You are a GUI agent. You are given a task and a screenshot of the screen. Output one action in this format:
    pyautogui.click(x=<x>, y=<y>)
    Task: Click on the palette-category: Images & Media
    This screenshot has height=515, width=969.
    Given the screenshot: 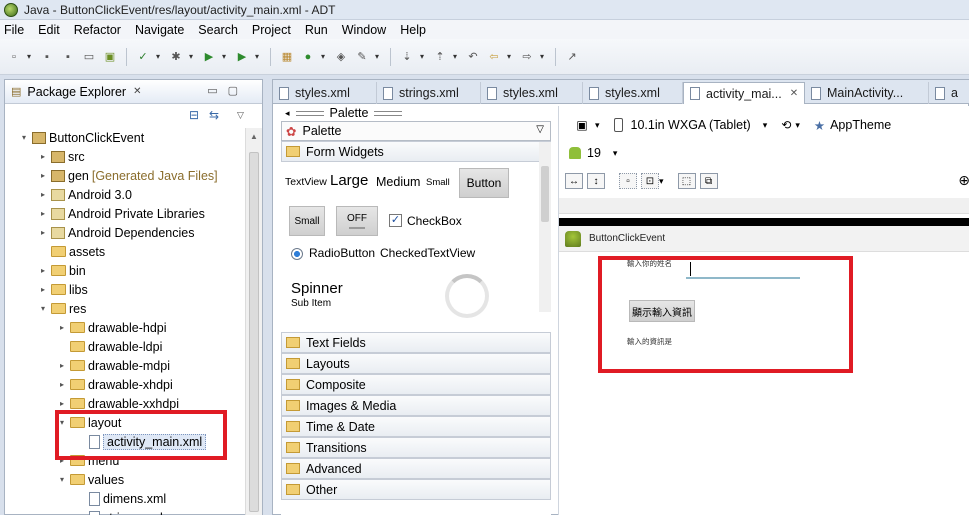 What is the action you would take?
    pyautogui.click(x=416, y=405)
    